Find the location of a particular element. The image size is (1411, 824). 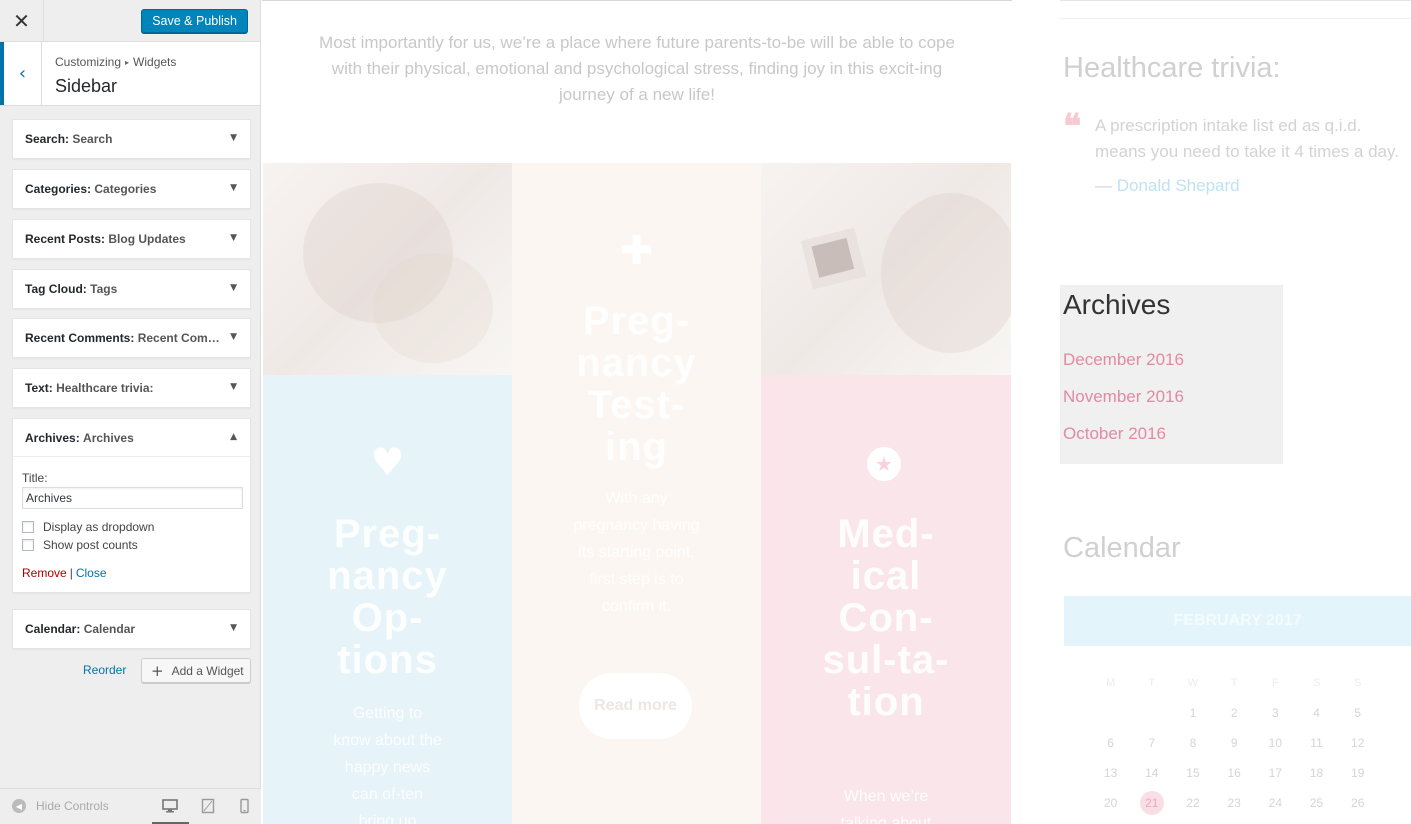

widget-text: Text: Healthcare trivia: ▼ is located at coordinates (131, 388).